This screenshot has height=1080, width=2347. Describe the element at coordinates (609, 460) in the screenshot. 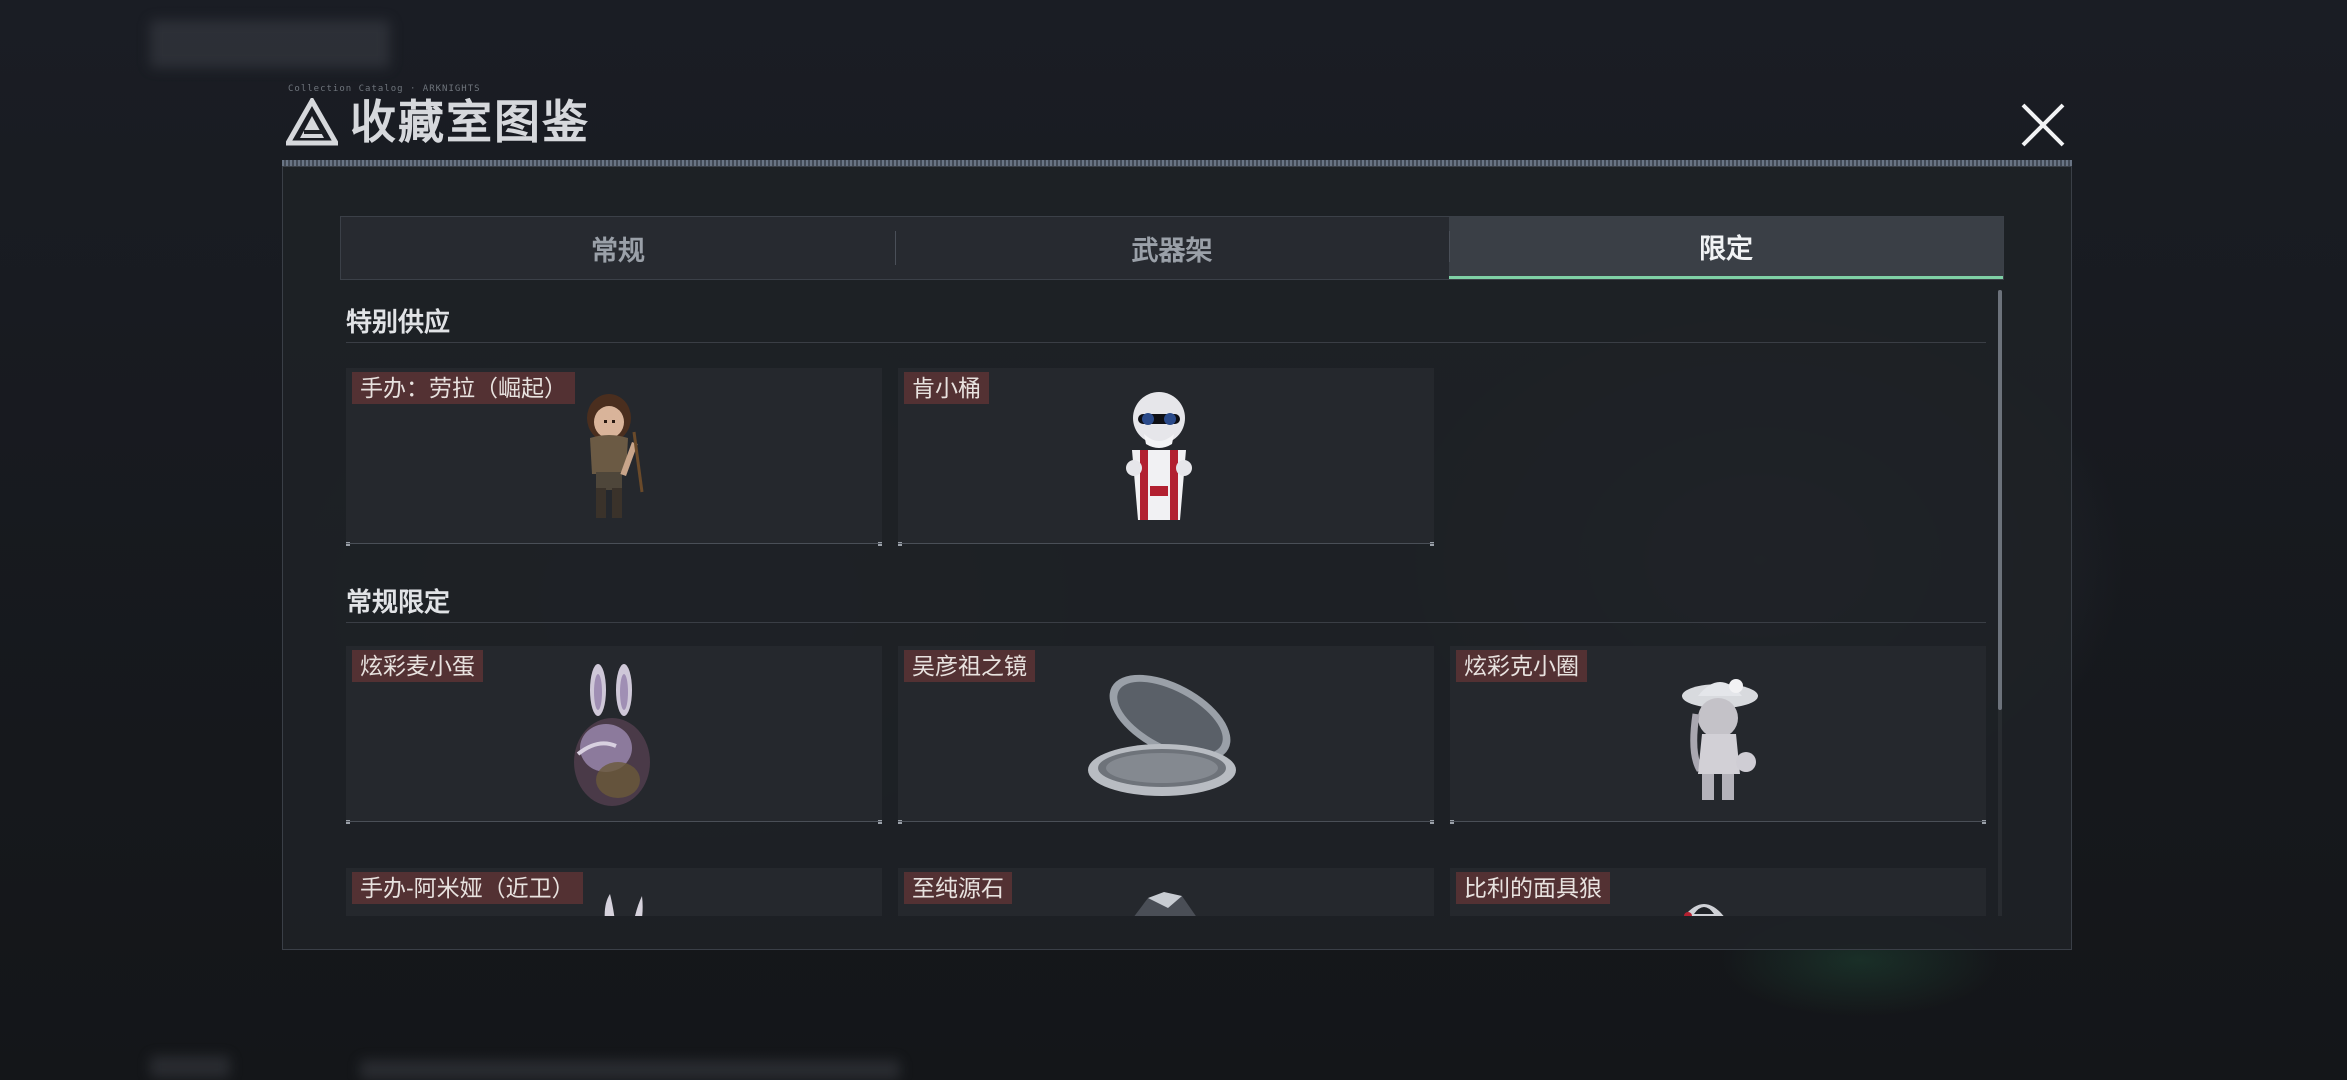

I see `figurine-lara-icon` at that location.